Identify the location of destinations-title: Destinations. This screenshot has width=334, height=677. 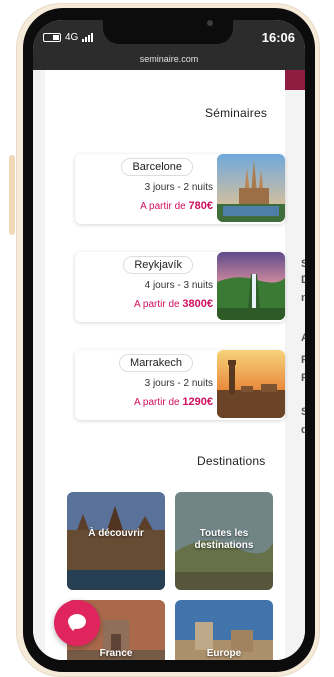
(231, 461).